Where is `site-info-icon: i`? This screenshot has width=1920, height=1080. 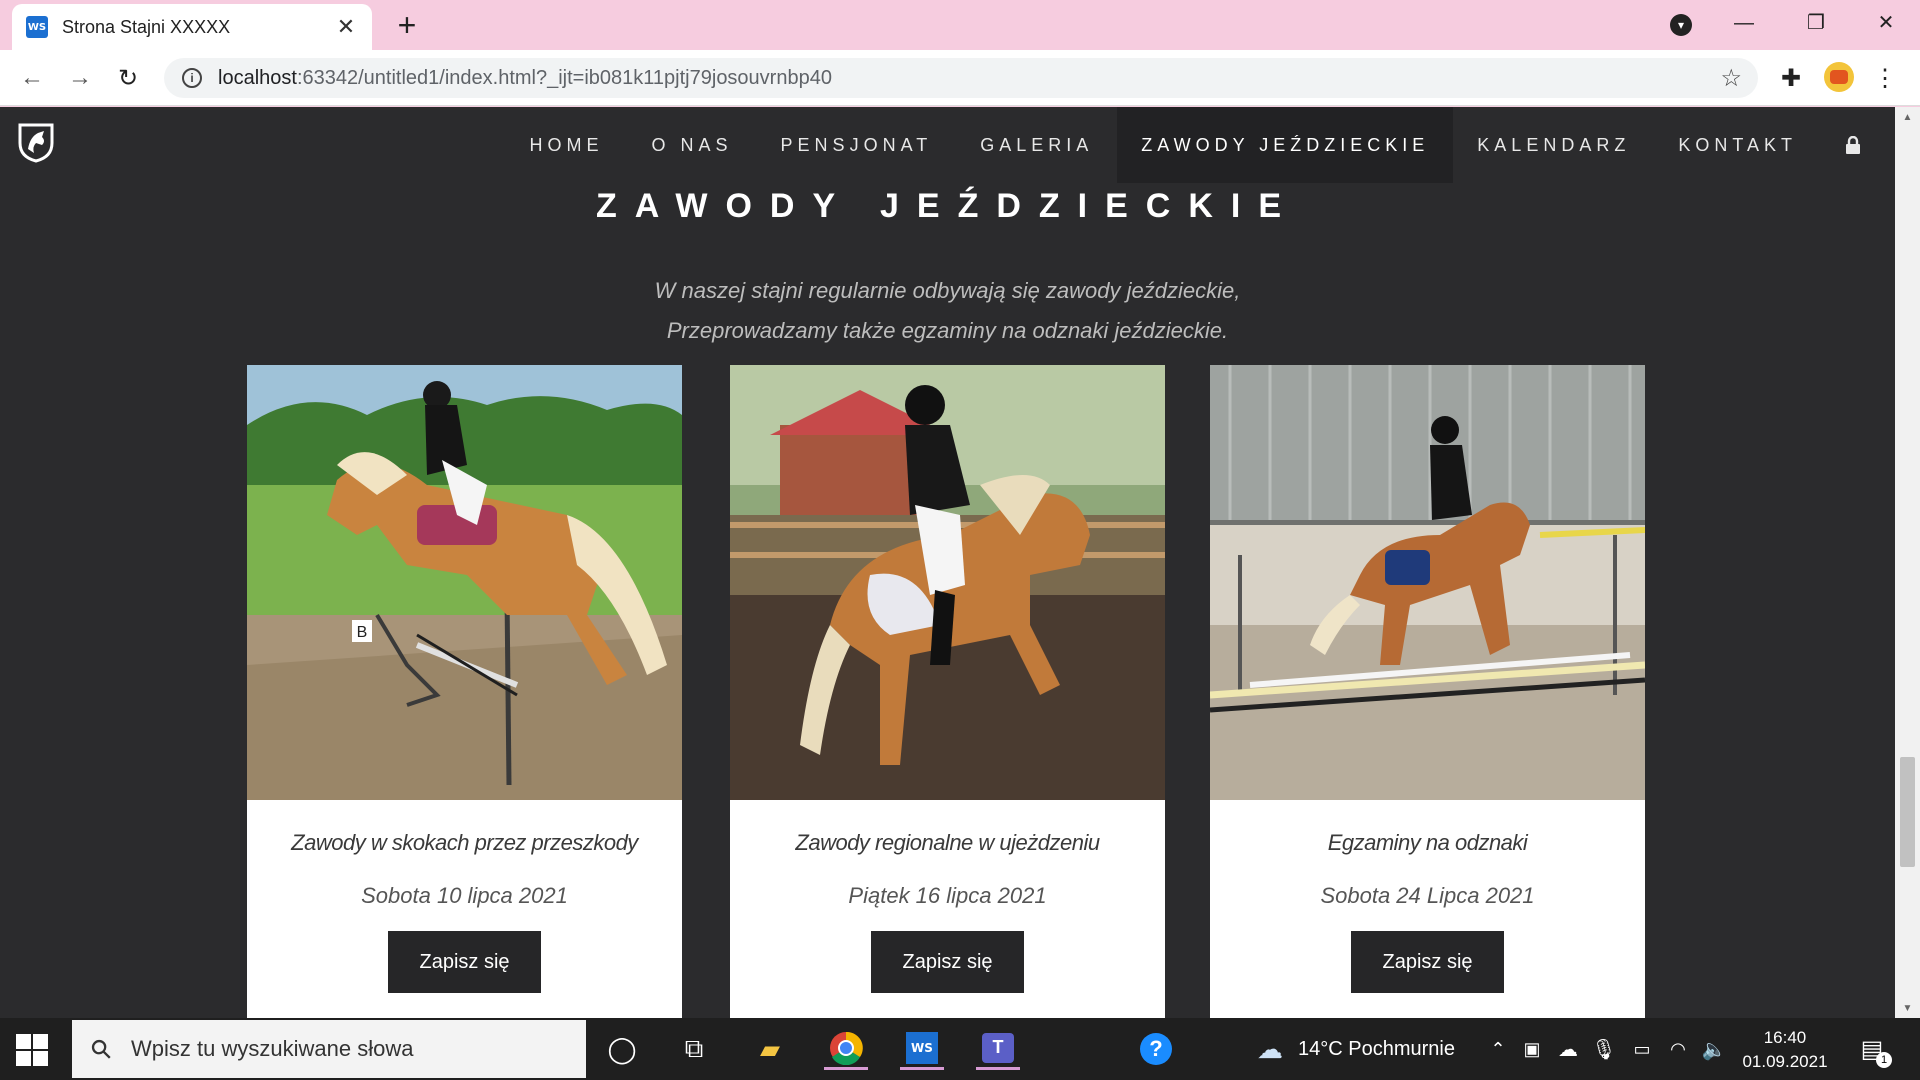
site-info-icon: i is located at coordinates (192, 78).